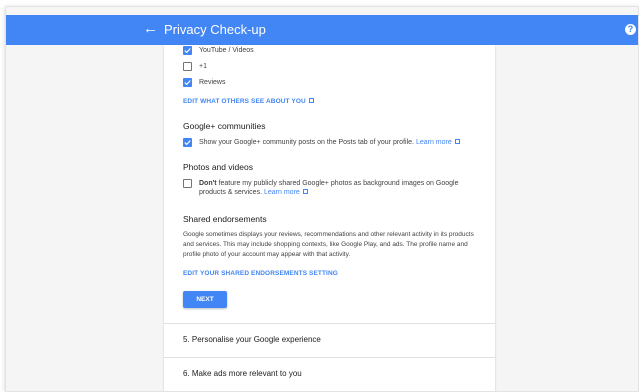  What do you see at coordinates (242, 374) in the screenshot?
I see `step-ads-relevance: 6. Make ads more relevant to you` at bounding box center [242, 374].